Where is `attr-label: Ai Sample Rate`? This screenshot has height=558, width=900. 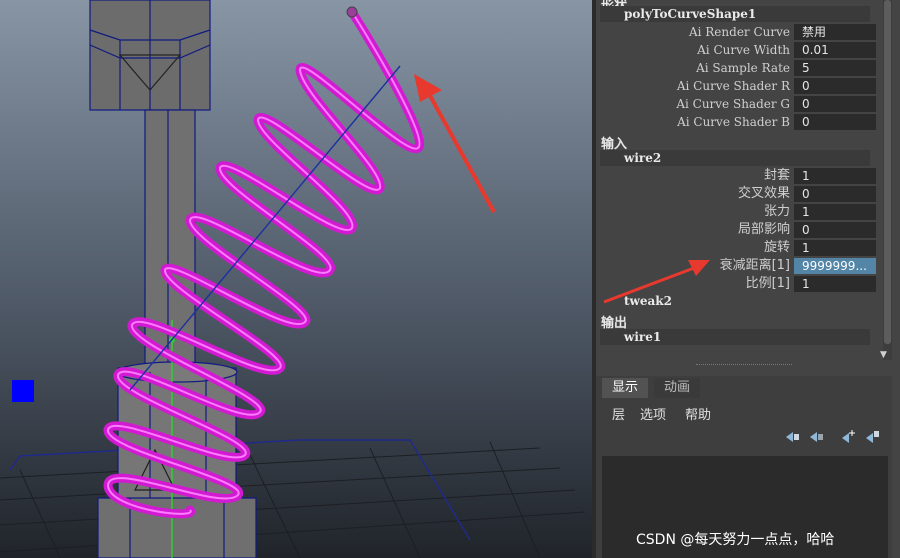
attr-label: Ai Sample Rate is located at coordinates (743, 68).